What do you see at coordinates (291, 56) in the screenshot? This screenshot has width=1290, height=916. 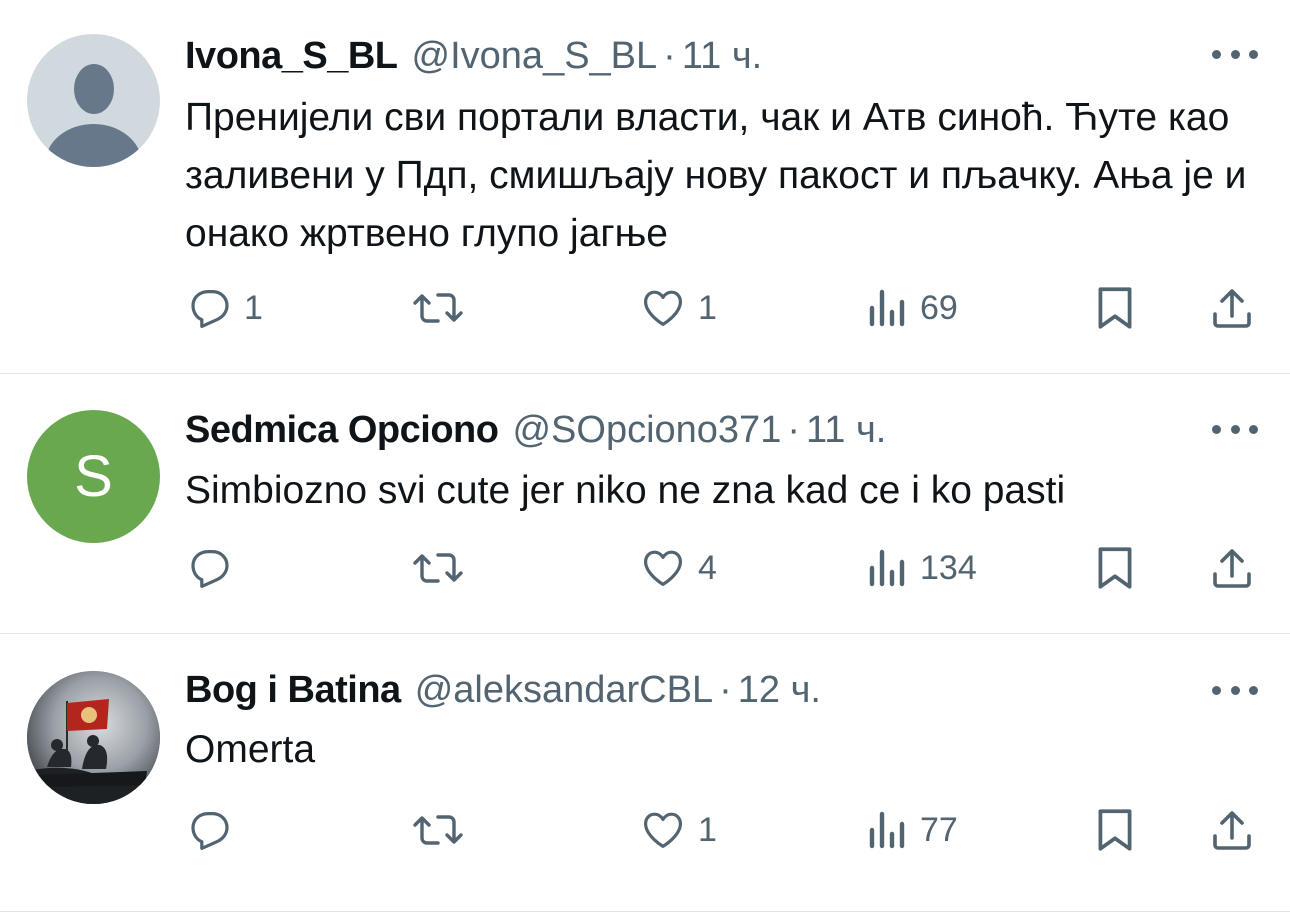 I see `display-name: Ivona_S_BL` at bounding box center [291, 56].